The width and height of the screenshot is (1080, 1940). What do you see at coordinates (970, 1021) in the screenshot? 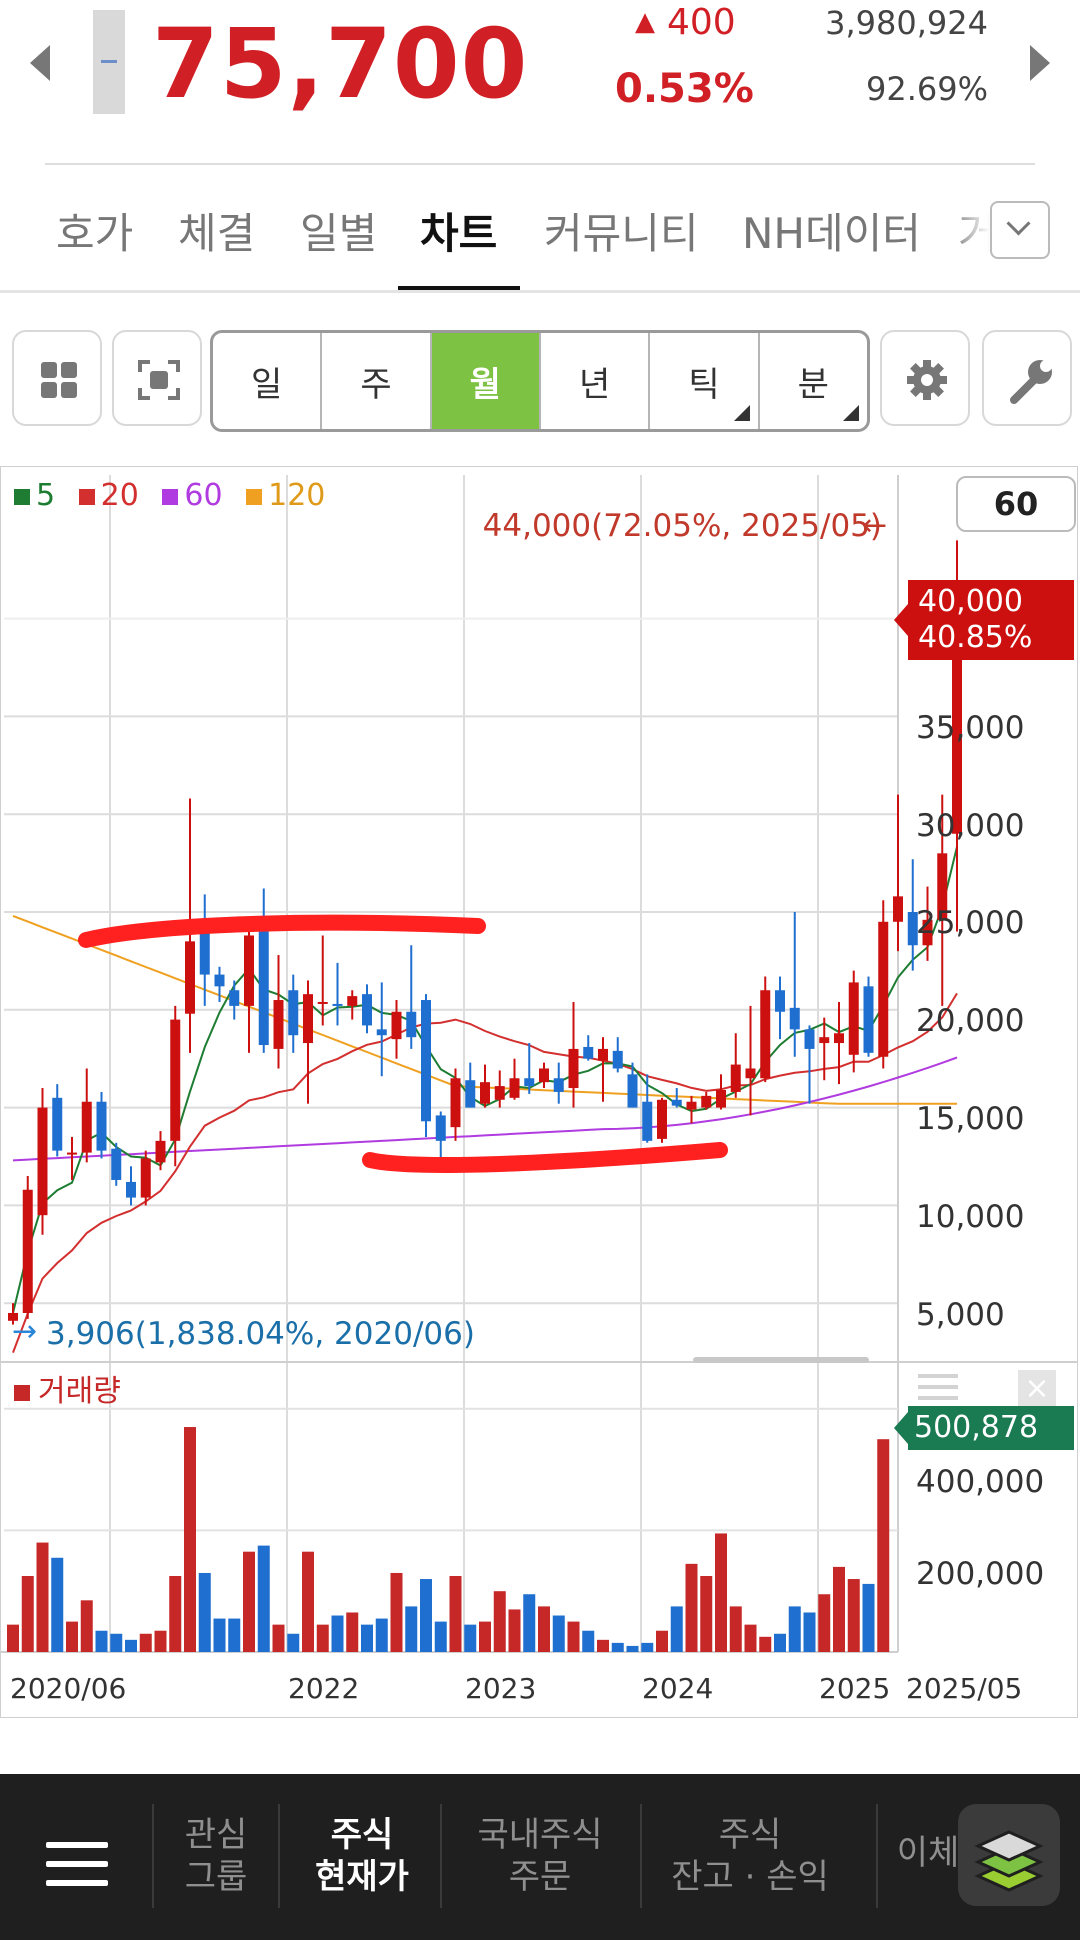
I see `price-axis-tick: 20,000` at bounding box center [970, 1021].